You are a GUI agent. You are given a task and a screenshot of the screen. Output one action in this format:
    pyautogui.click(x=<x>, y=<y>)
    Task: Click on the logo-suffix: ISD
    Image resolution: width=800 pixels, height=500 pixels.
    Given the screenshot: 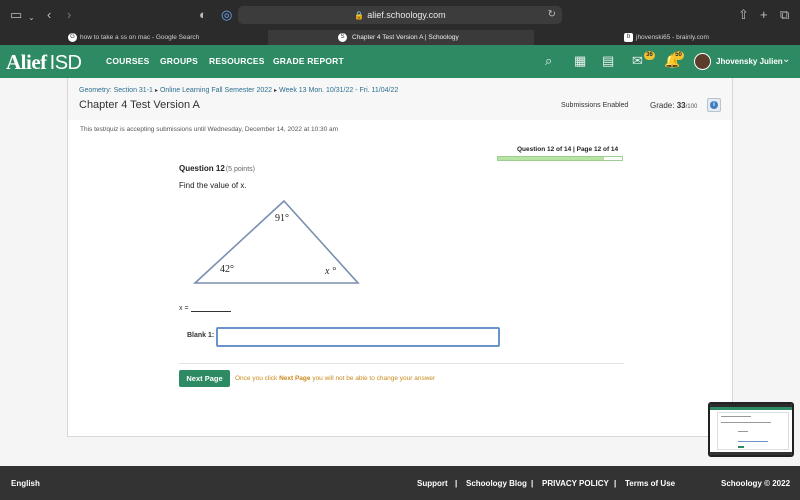 What is the action you would take?
    pyautogui.click(x=65, y=63)
    